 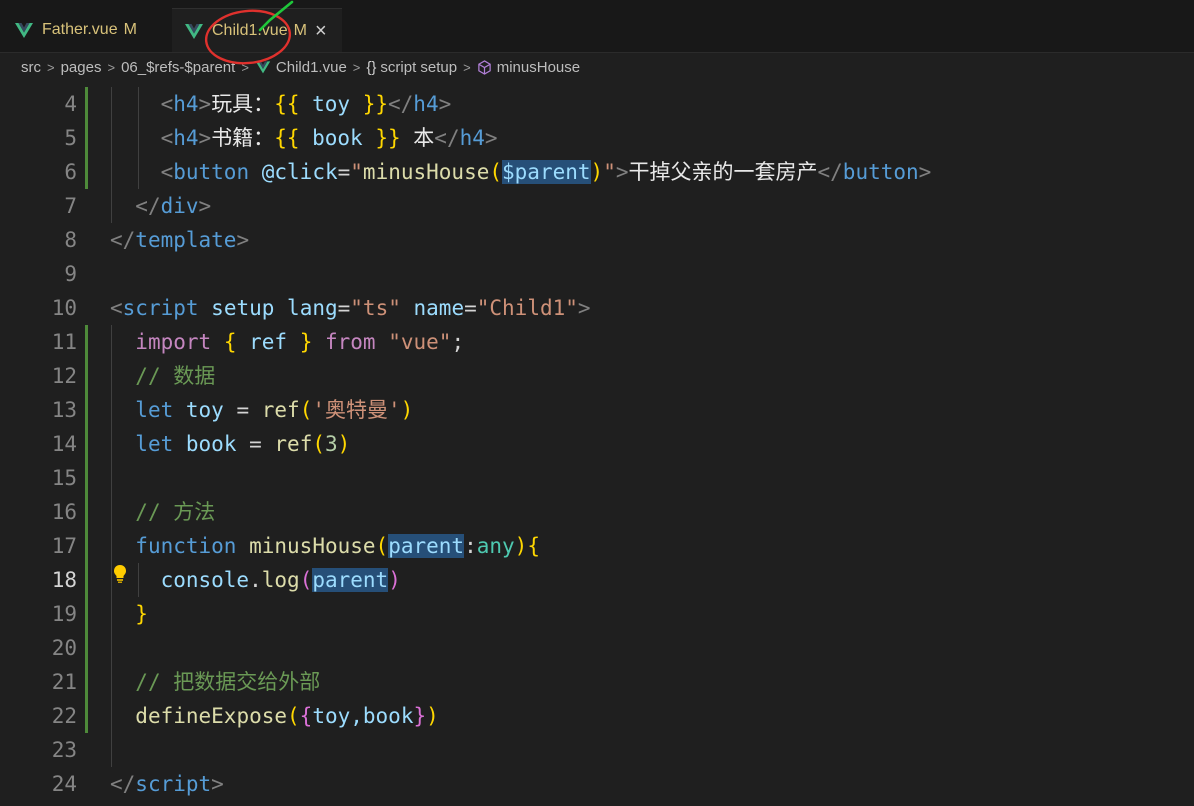 I want to click on tab-label: Father.vue, so click(x=80, y=29).